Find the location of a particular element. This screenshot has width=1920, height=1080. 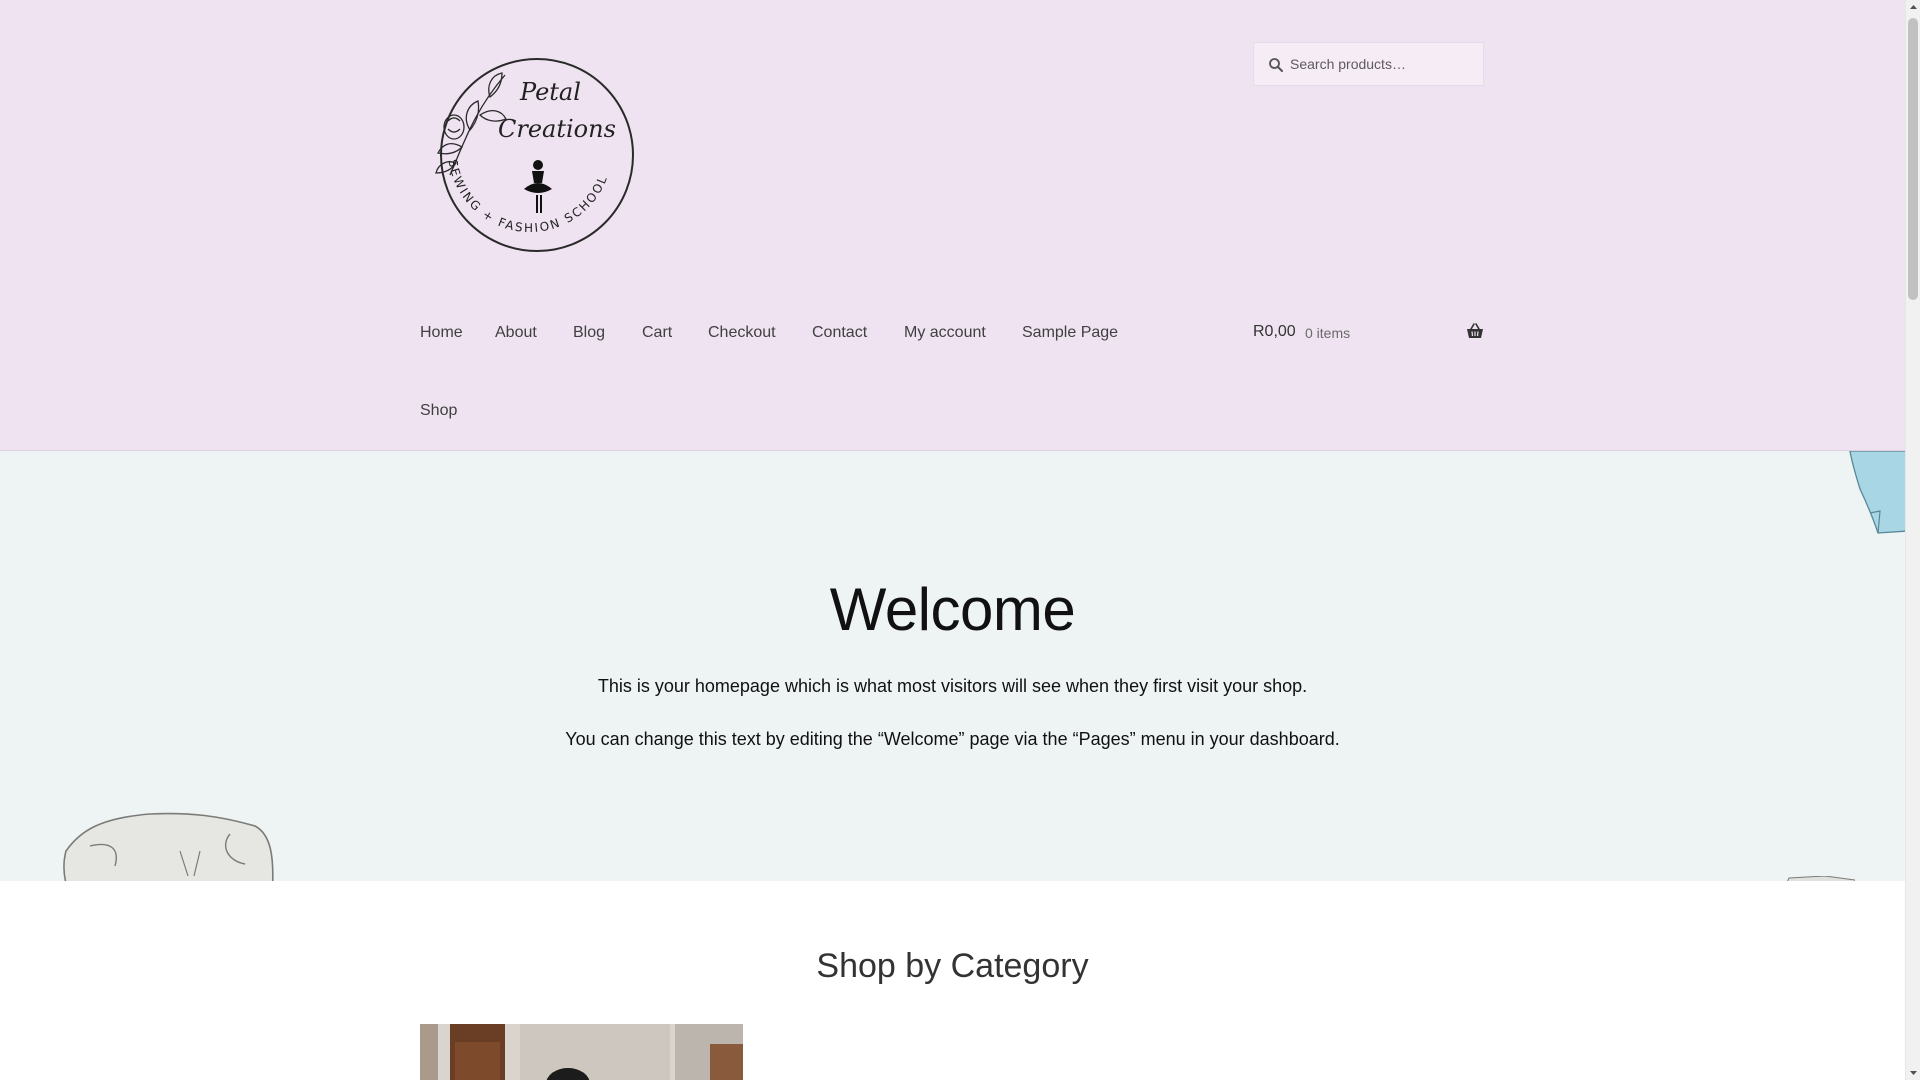

logo-script-line1: Petal is located at coordinates (550, 92).